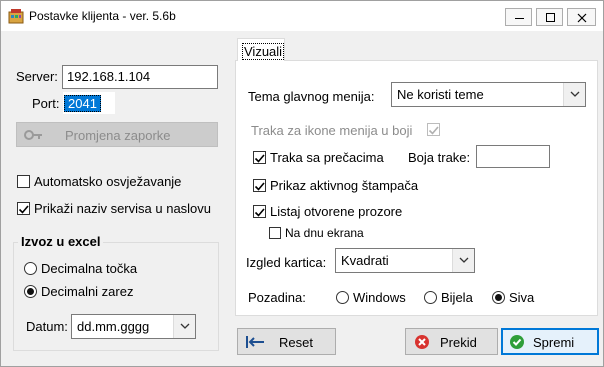 The image size is (604, 367). What do you see at coordinates (263, 51) in the screenshot?
I see `tab-visual-label: Vizuali` at bounding box center [263, 51].